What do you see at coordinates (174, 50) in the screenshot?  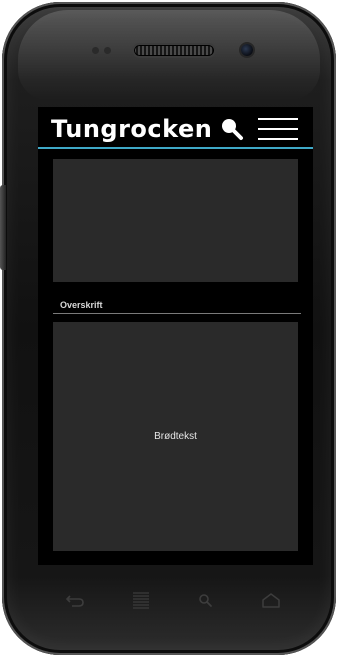 I see `earpiece-speaker` at bounding box center [174, 50].